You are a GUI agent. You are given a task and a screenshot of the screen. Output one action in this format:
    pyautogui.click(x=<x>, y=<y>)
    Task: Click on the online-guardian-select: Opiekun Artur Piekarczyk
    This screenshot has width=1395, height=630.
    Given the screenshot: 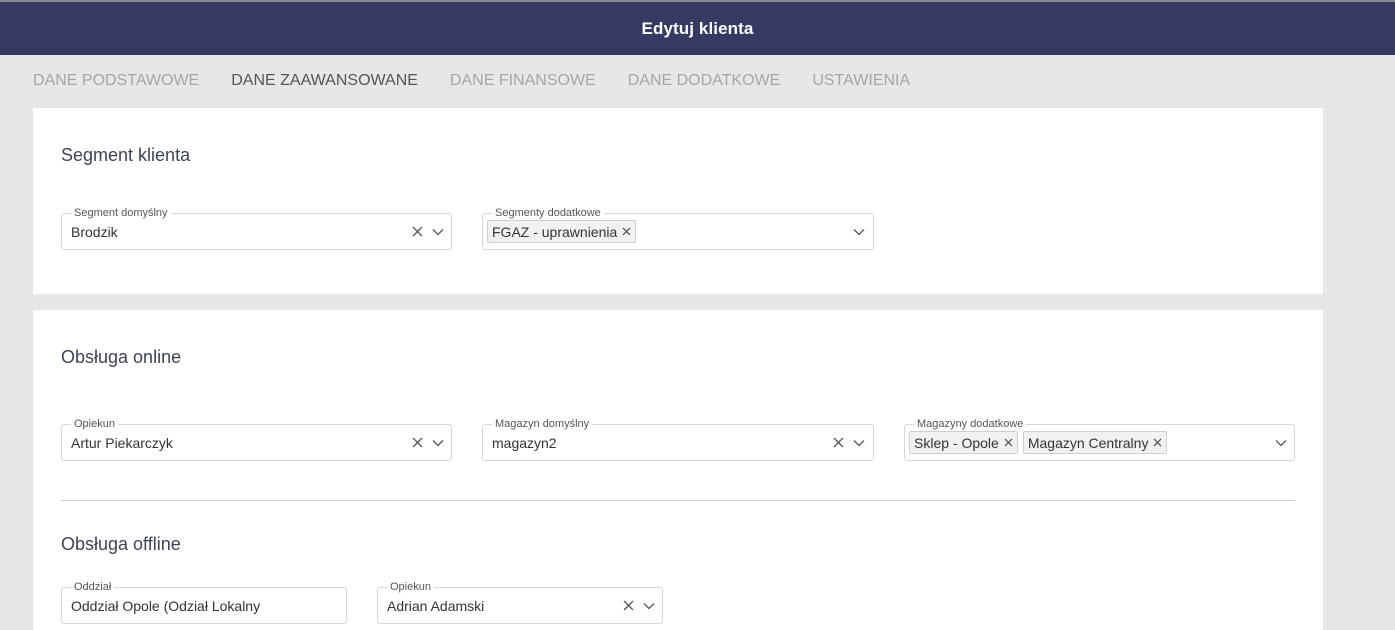 What is the action you would take?
    pyautogui.click(x=256, y=439)
    